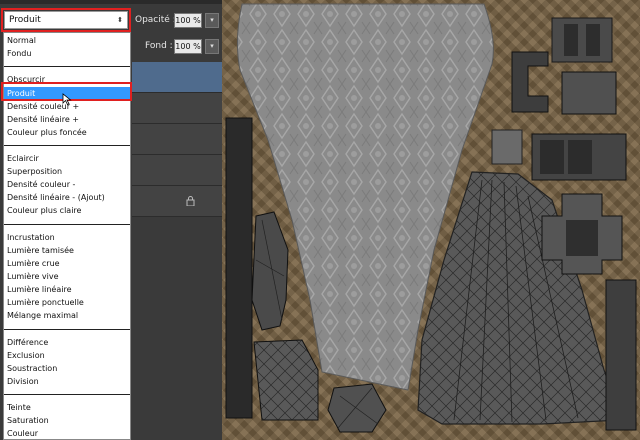 Image resolution: width=640 pixels, height=440 pixels. I want to click on opacity-label: Opacité :, so click(155, 20).